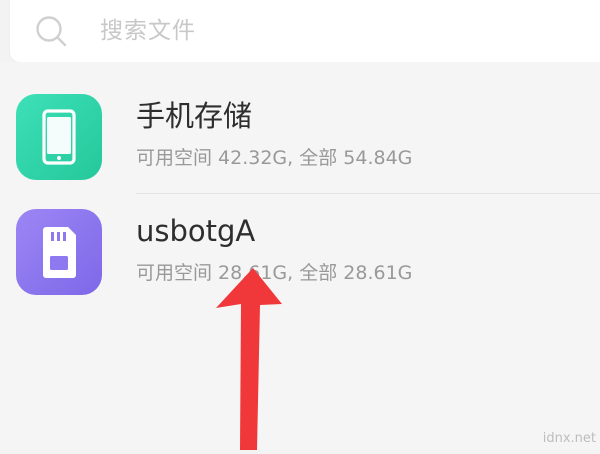 The height and width of the screenshot is (454, 600). What do you see at coordinates (59, 137) in the screenshot?
I see `phone-storage-icon` at bounding box center [59, 137].